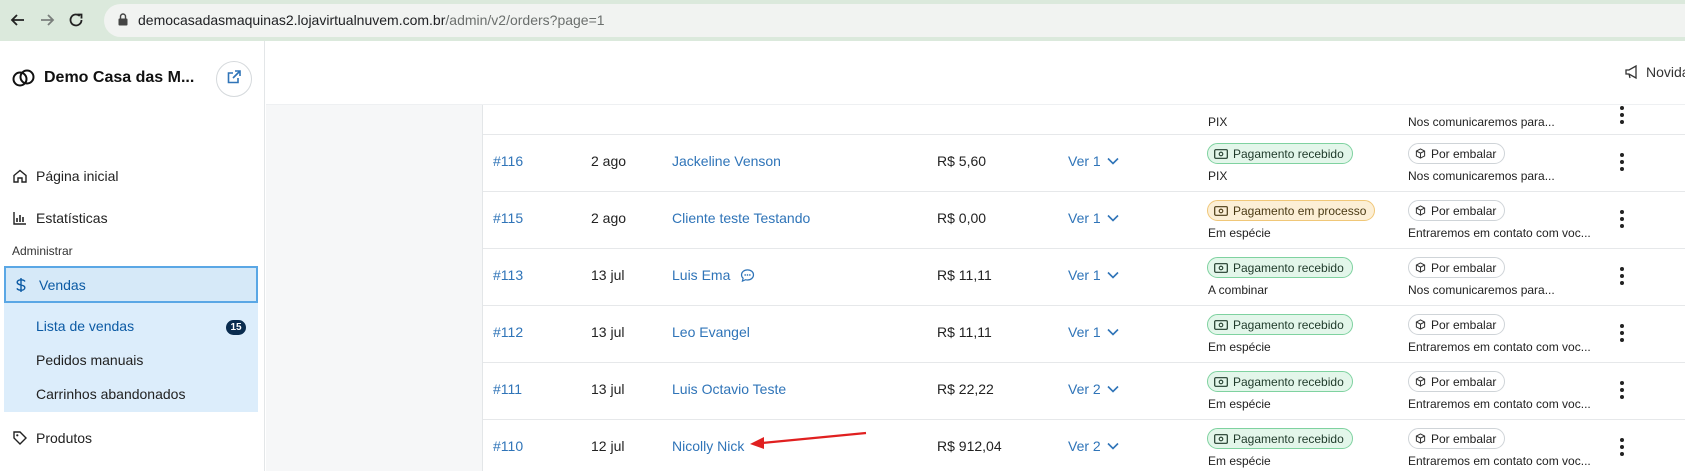  What do you see at coordinates (508, 161) in the screenshot?
I see `order-number-link: #116` at bounding box center [508, 161].